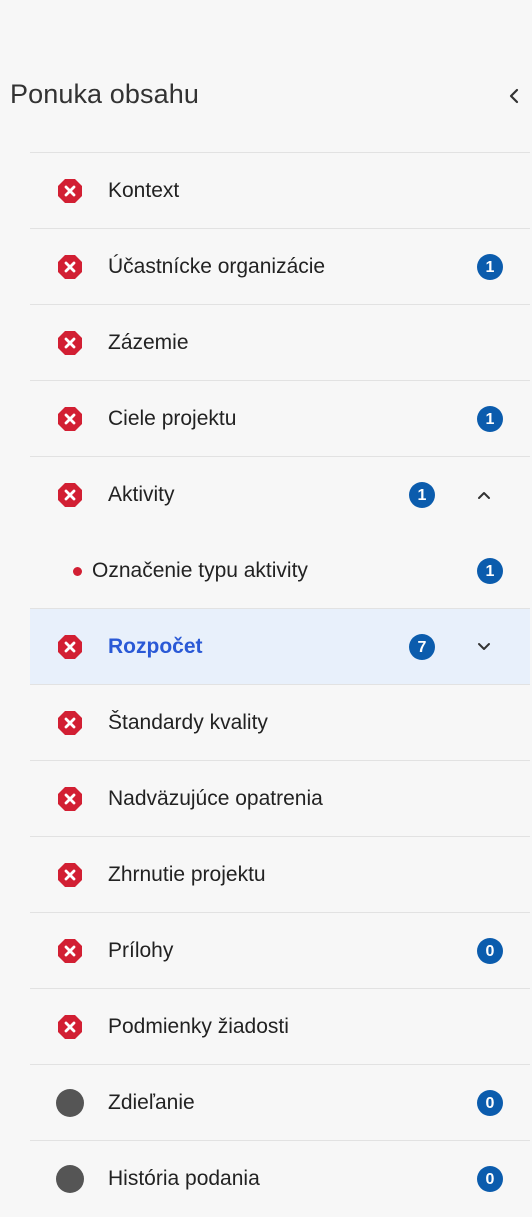 The image size is (532, 1217). Describe the element at coordinates (198, 1026) in the screenshot. I see `nav-item-label: Podmienky žiadosti` at that location.